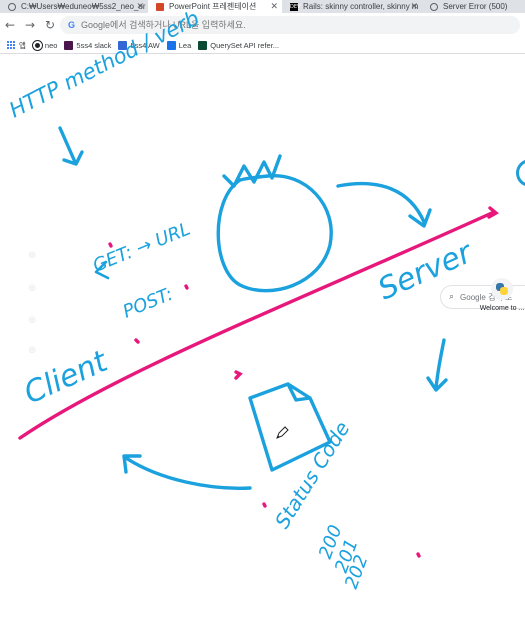 The image size is (525, 630). What do you see at coordinates (30, 25) in the screenshot?
I see `forward-arrow-icon: →` at bounding box center [30, 25].